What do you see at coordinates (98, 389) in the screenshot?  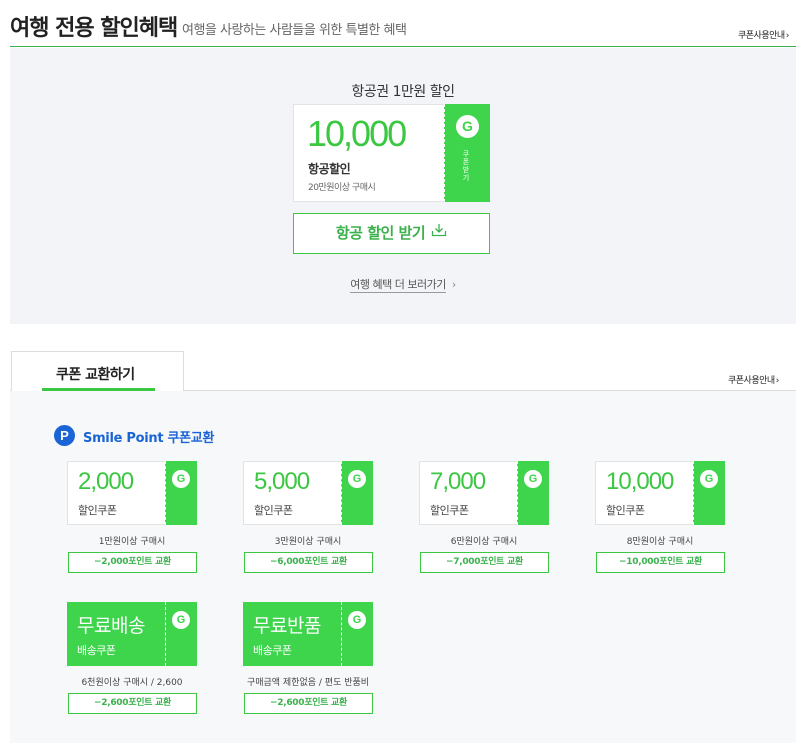 I see `tab-active-underline` at bounding box center [98, 389].